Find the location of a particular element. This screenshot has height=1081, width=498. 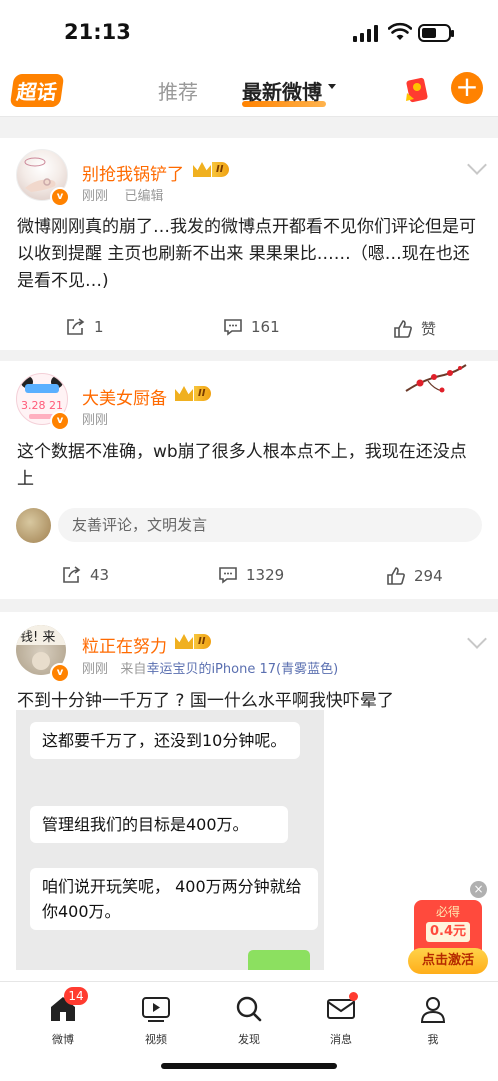

compose-plus-button: + is located at coordinates (467, 88).